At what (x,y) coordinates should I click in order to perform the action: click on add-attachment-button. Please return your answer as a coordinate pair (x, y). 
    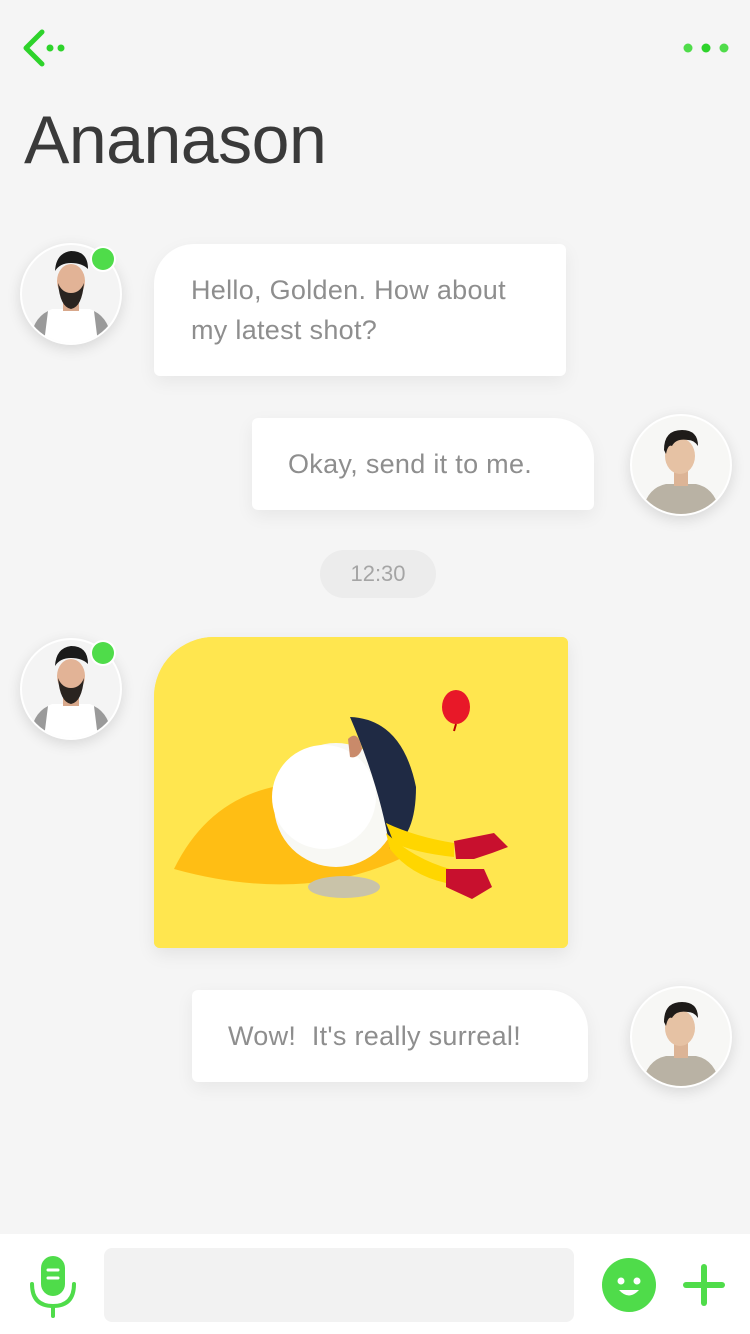
    Looking at the image, I should click on (704, 1285).